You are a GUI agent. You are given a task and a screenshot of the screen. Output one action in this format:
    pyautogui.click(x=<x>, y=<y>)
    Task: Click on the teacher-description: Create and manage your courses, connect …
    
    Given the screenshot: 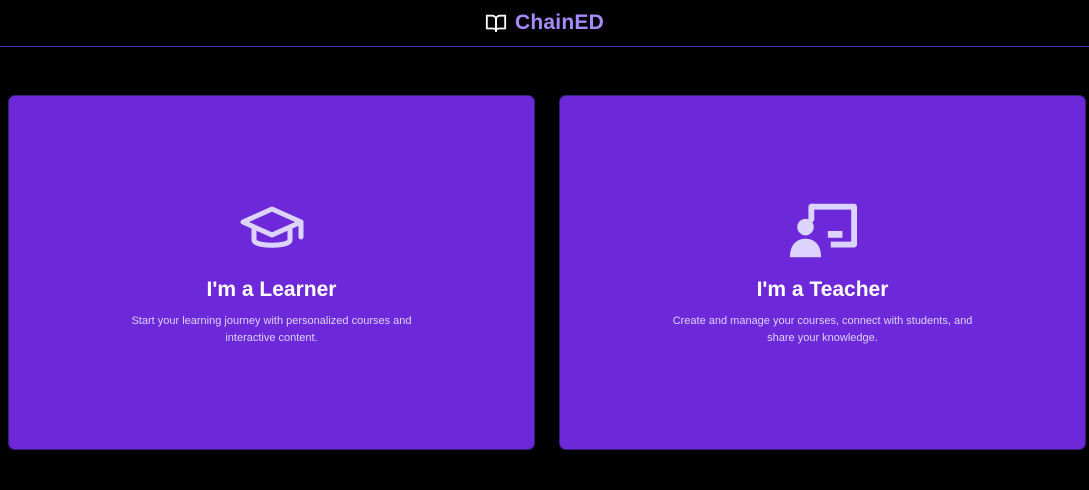 What is the action you would take?
    pyautogui.click(x=822, y=329)
    